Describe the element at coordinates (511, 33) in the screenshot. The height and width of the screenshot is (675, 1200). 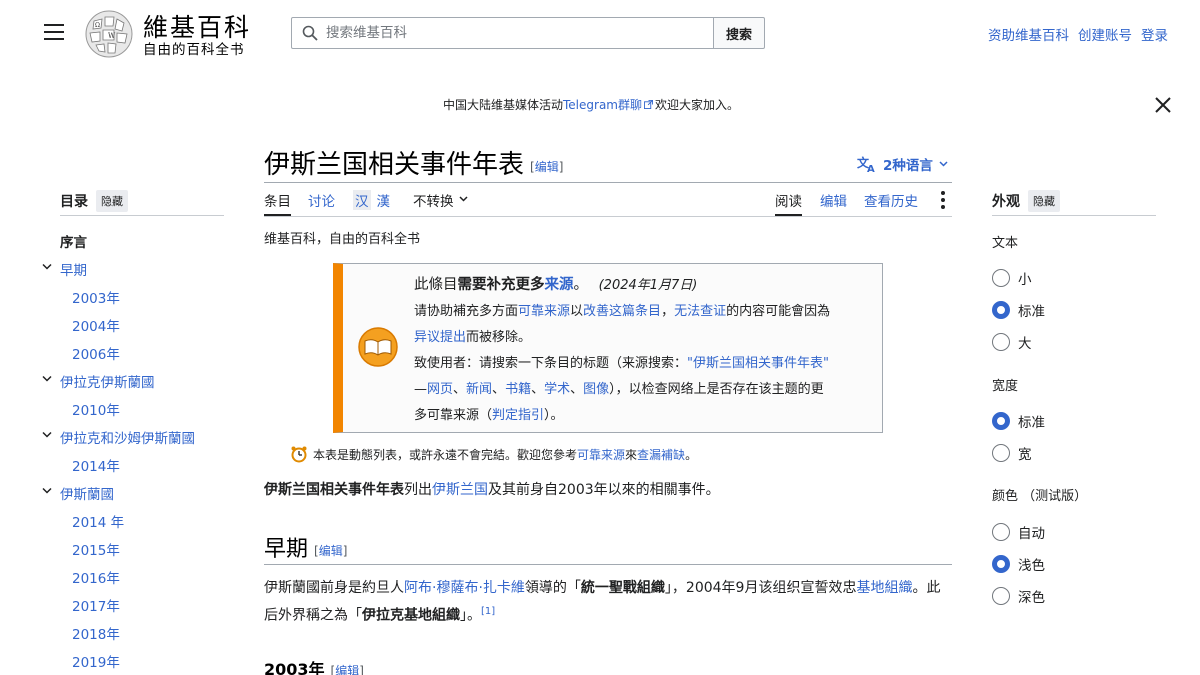
I see `search-input` at that location.